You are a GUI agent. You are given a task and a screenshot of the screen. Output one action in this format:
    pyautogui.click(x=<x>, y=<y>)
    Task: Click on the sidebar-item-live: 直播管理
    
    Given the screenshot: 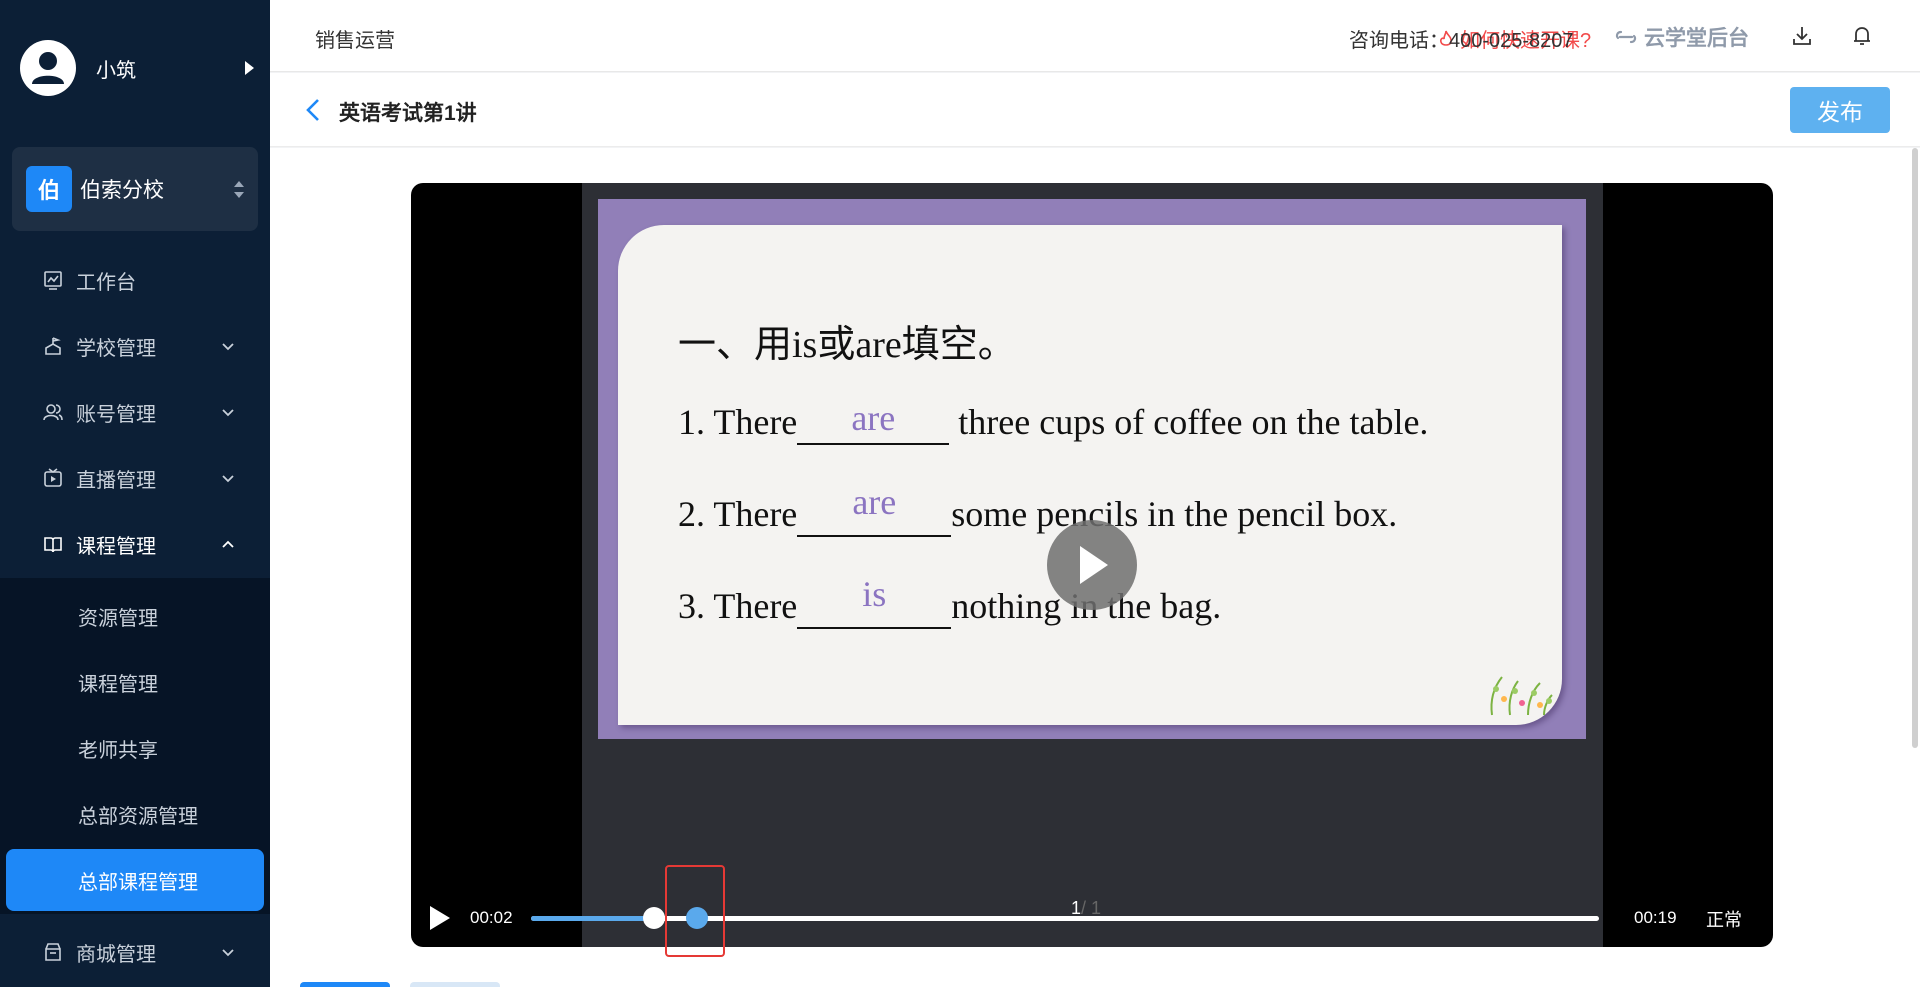 What is the action you would take?
    pyautogui.click(x=135, y=478)
    